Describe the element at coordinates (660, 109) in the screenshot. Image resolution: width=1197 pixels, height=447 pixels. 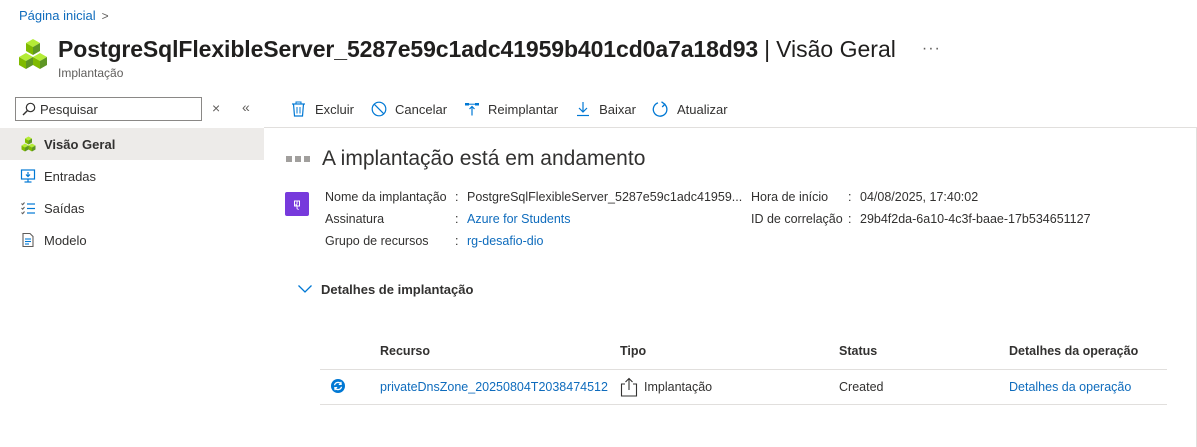
I see `refresh-icon` at that location.